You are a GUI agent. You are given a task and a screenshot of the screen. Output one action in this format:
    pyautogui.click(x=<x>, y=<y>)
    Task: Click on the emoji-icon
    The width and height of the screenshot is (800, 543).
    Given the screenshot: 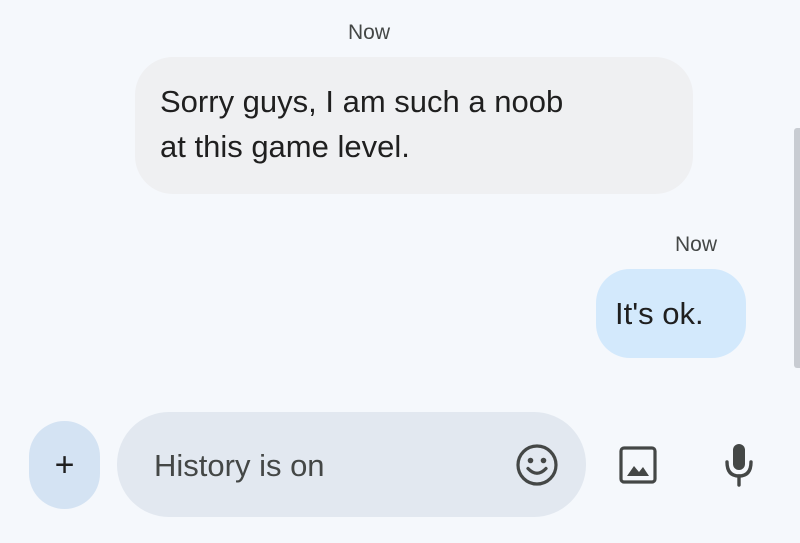 What is the action you would take?
    pyautogui.click(x=537, y=465)
    